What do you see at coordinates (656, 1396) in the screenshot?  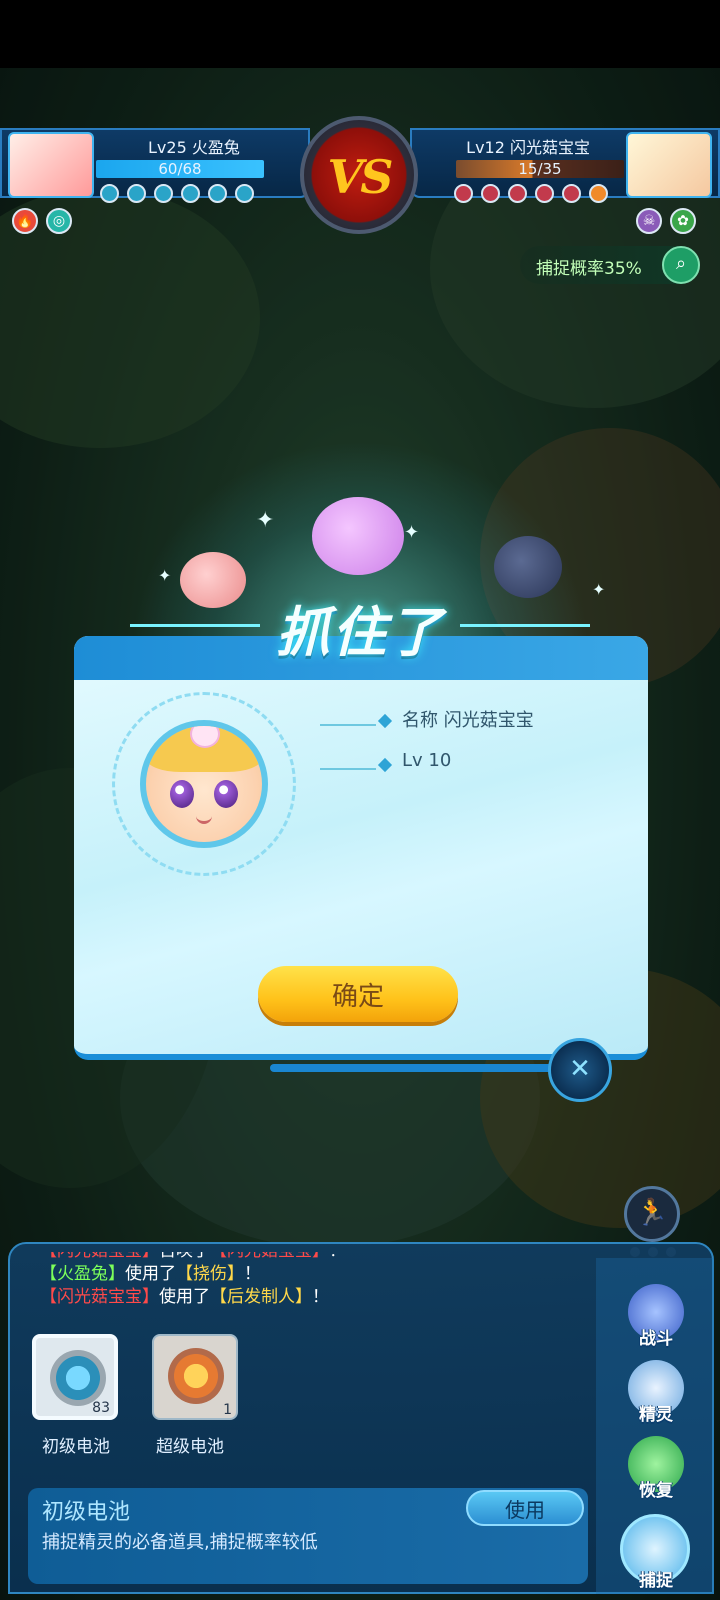 I see `side-menu-spirit: 精灵` at bounding box center [656, 1396].